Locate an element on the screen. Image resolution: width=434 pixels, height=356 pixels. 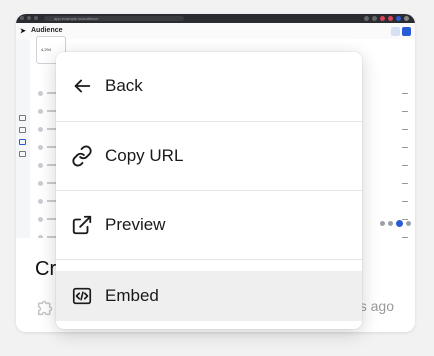
external-link-icon is located at coordinates (82, 225).